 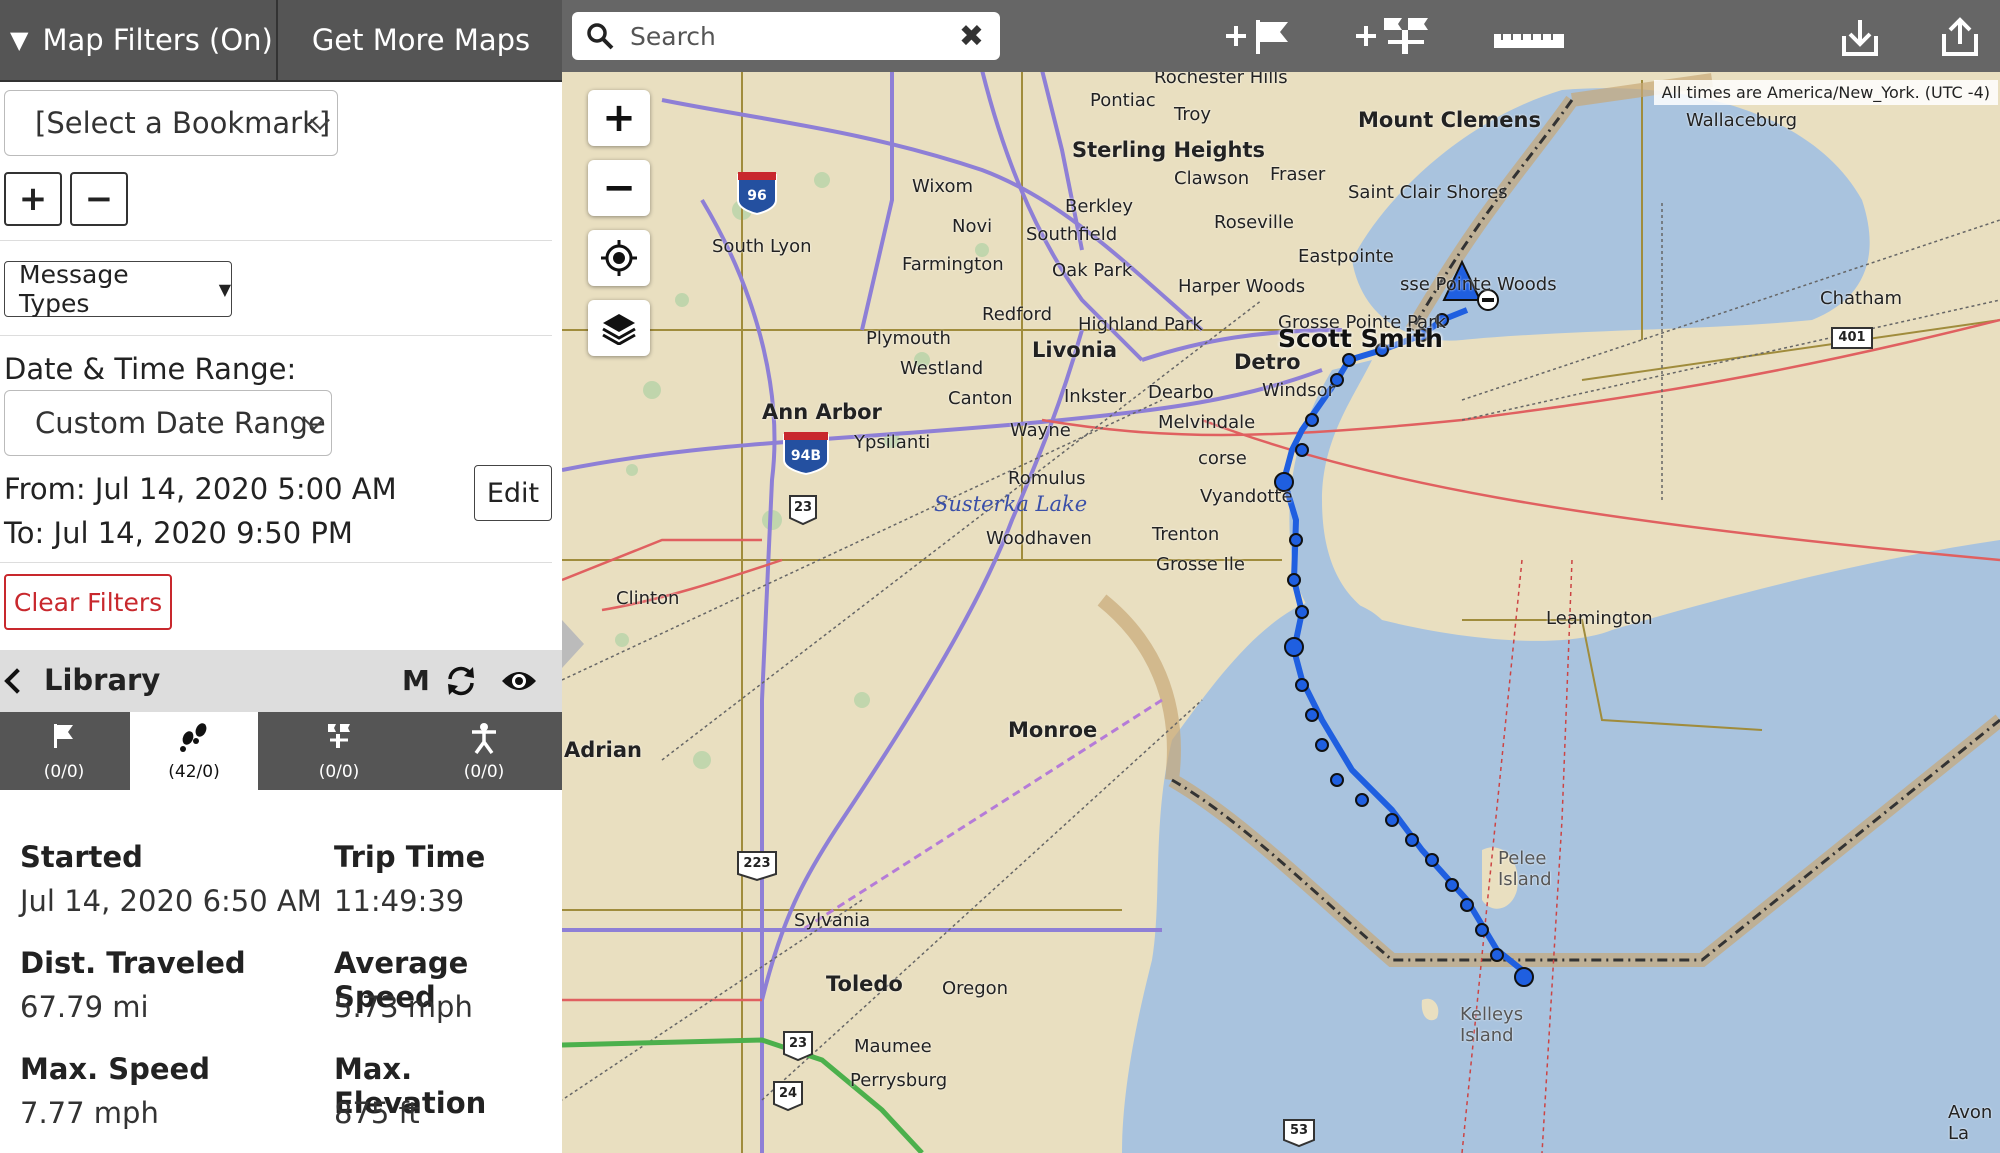 I want to click on city-label: Clinton, so click(x=648, y=598).